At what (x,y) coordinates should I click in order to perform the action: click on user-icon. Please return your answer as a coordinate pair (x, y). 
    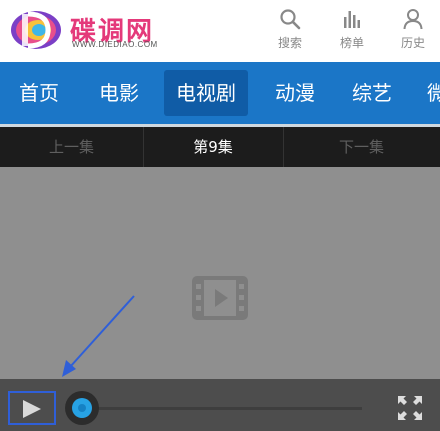
    Looking at the image, I should click on (413, 19).